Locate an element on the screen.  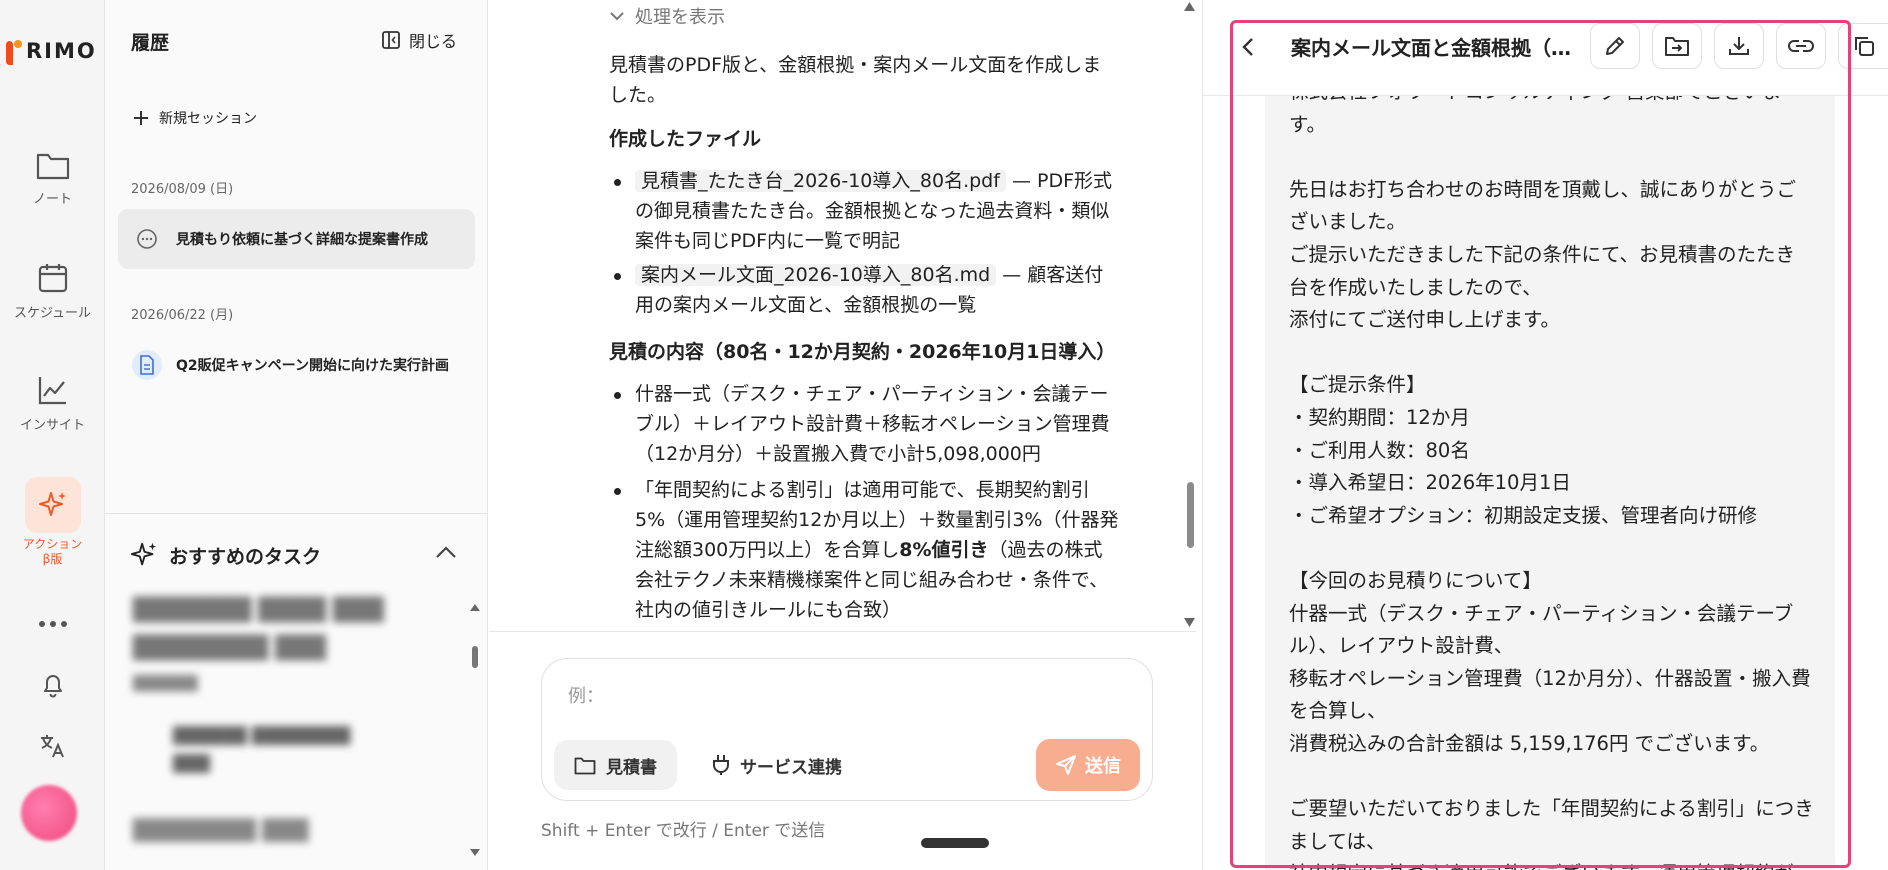
folder-import-icon is located at coordinates (1677, 46).